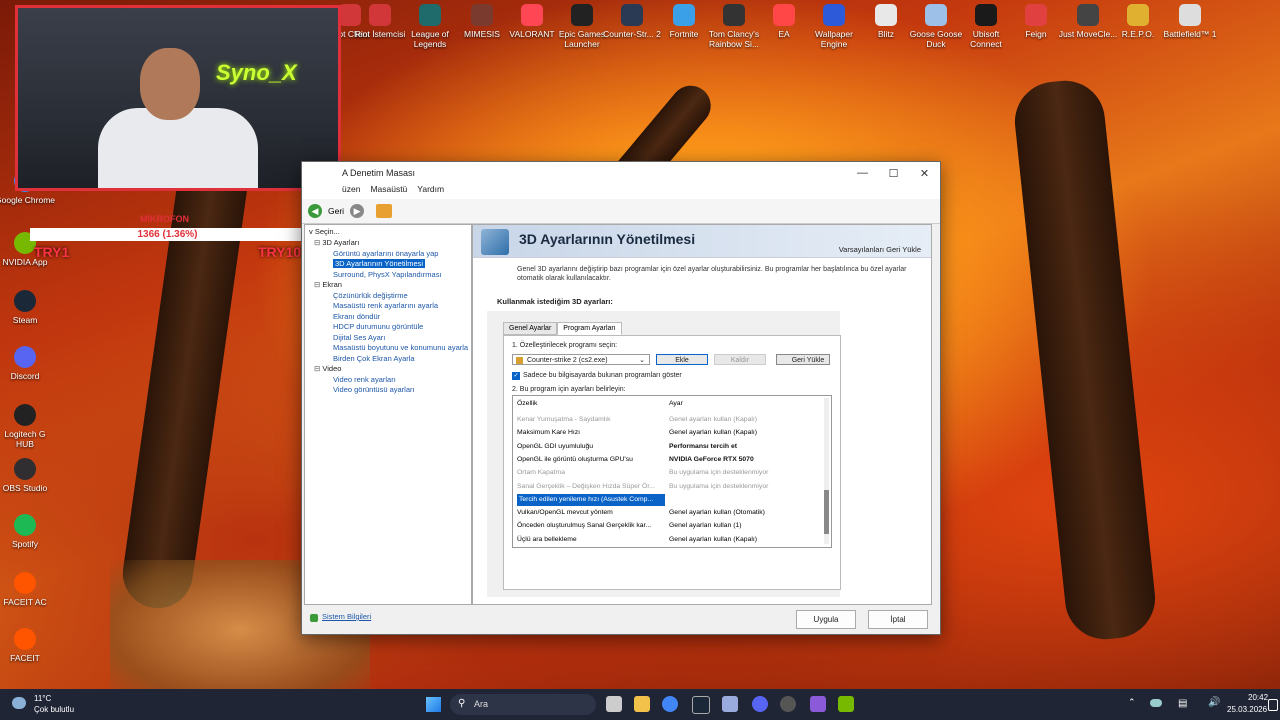 The image size is (1280, 720). Describe the element at coordinates (898, 619) in the screenshot. I see `cancel-button: İptal` at that location.